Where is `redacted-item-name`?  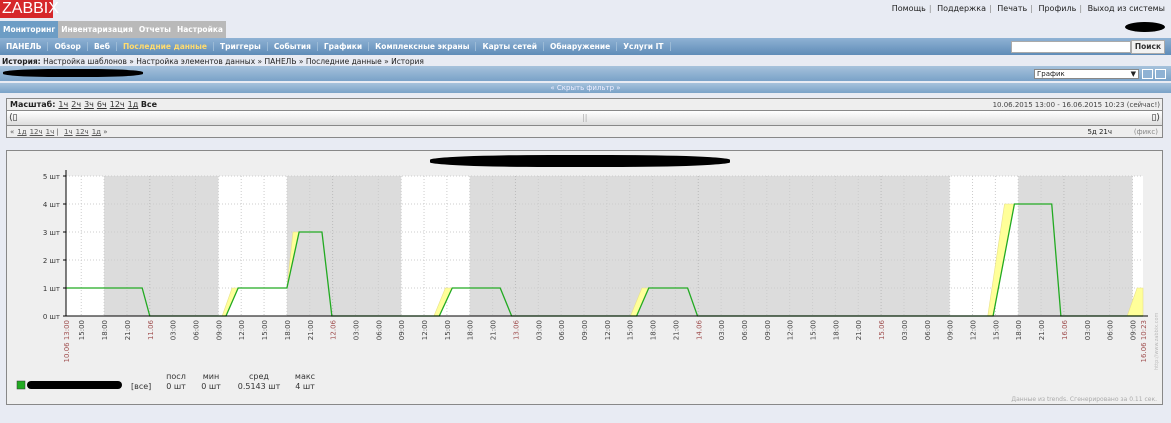 redacted-item-name is located at coordinates (74, 385).